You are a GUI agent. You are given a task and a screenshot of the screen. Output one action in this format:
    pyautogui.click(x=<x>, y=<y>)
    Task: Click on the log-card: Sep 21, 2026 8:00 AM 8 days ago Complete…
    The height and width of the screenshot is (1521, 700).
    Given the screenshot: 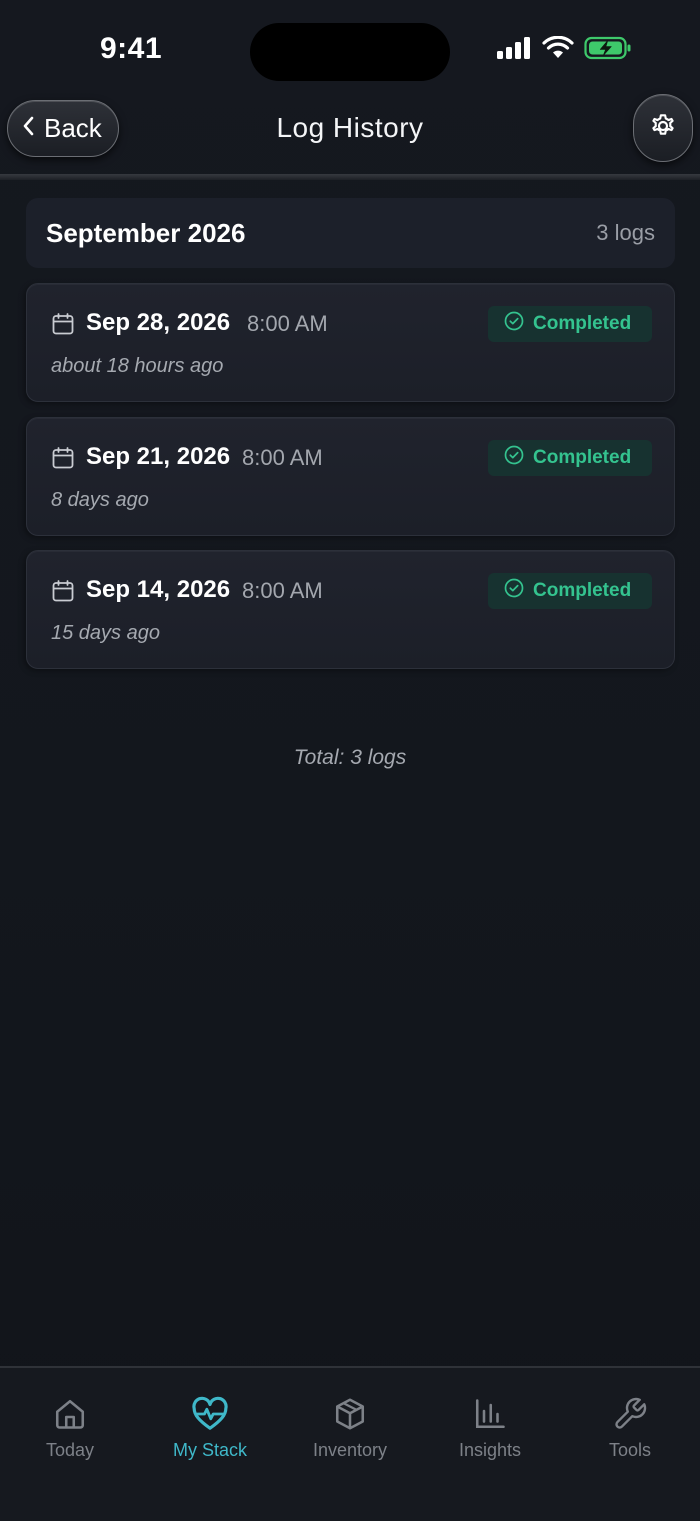 What is the action you would take?
    pyautogui.click(x=350, y=476)
    